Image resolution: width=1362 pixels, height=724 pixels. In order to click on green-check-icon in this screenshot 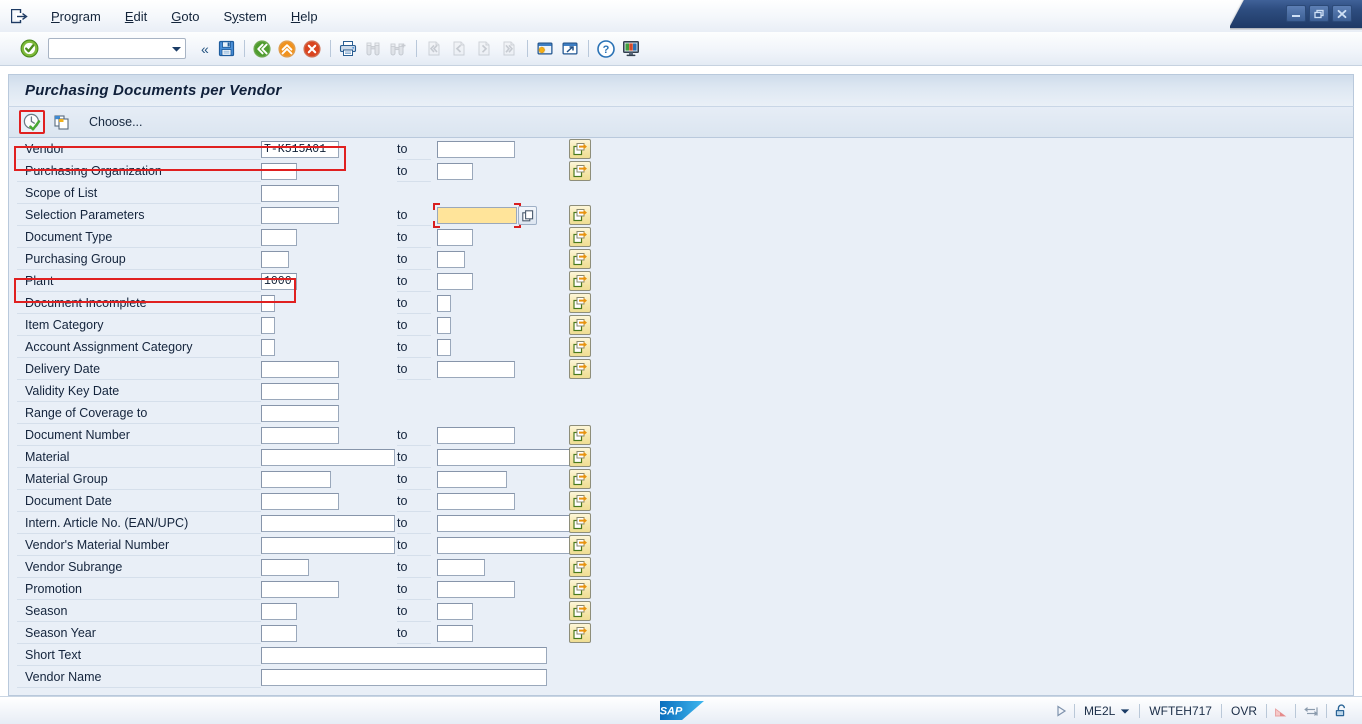, I will do `click(29, 49)`.